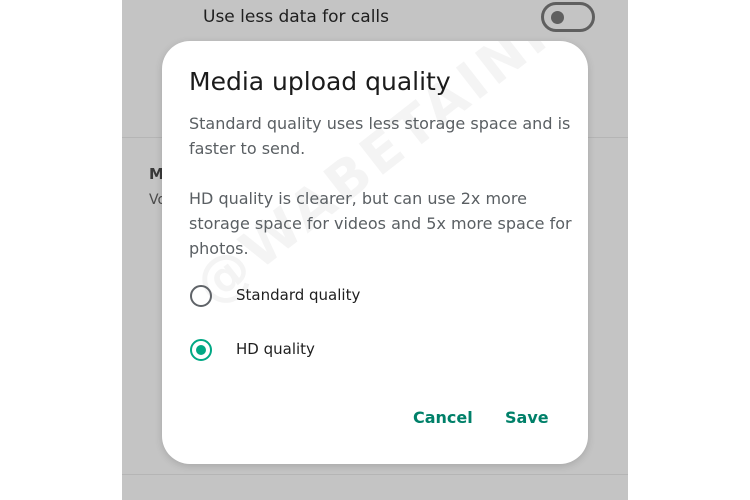 The height and width of the screenshot is (500, 750). Describe the element at coordinates (375, 296) in the screenshot. I see `option-standard-quality: Standard quality` at that location.